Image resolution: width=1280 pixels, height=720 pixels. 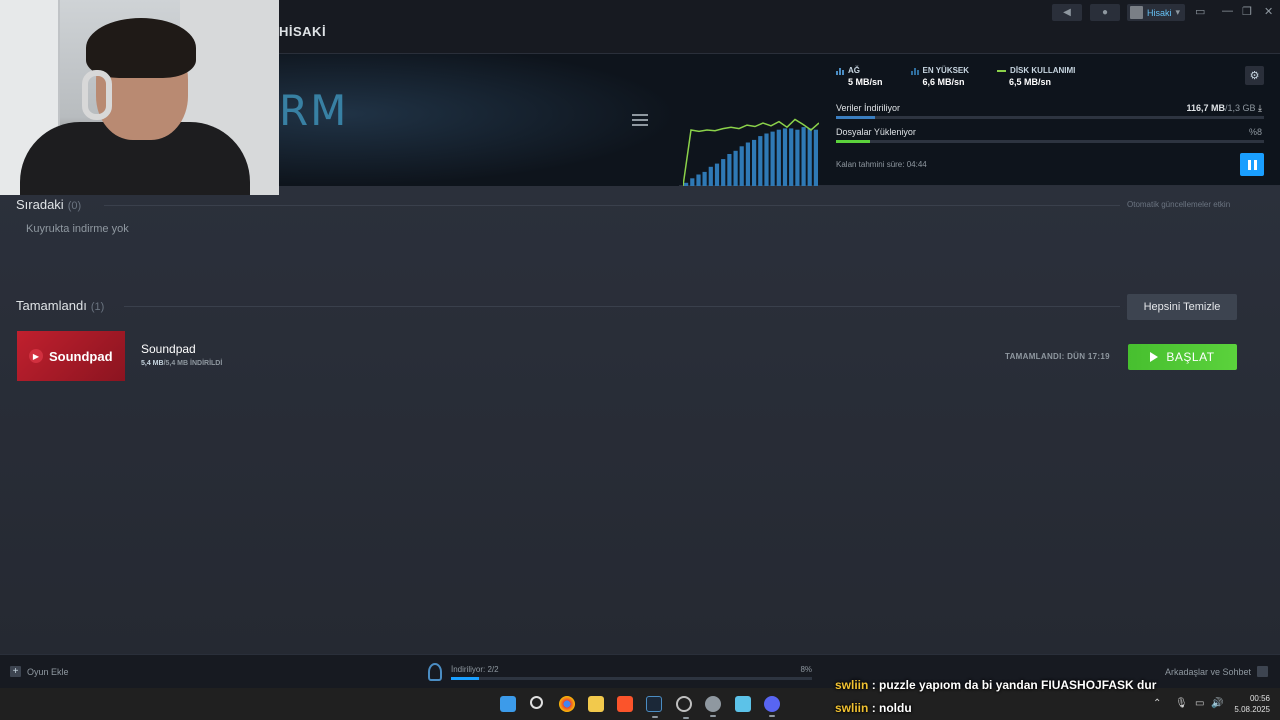 I want to click on chrome-icon, so click(x=567, y=704).